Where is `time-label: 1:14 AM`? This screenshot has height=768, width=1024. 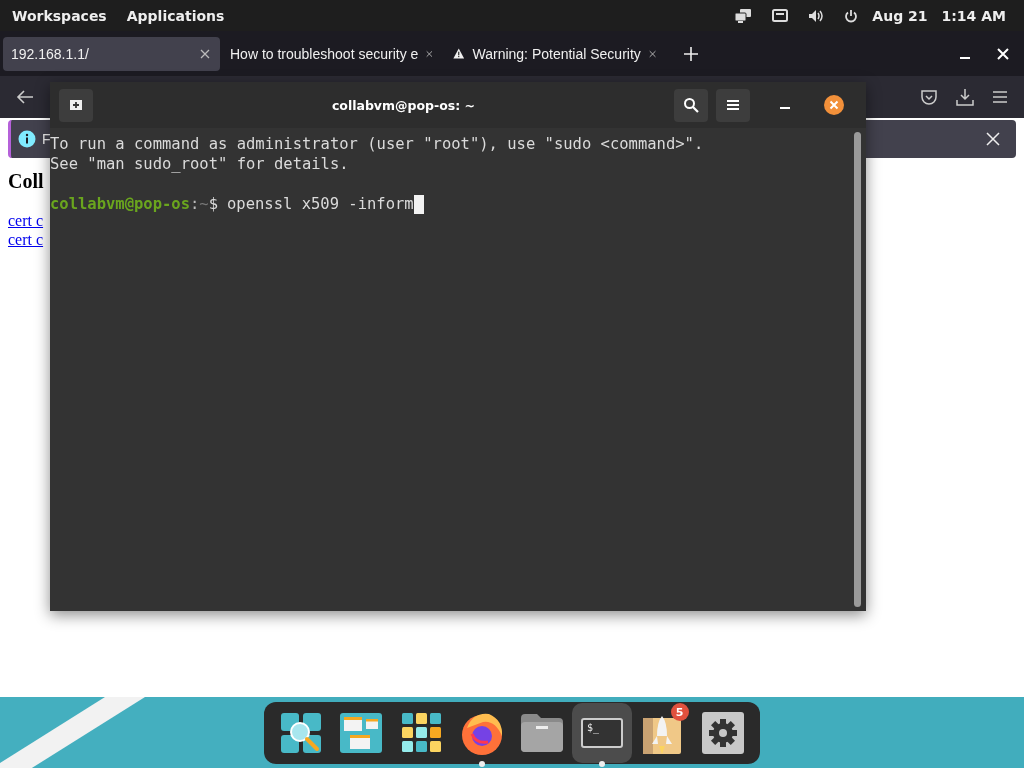 time-label: 1:14 AM is located at coordinates (973, 15).